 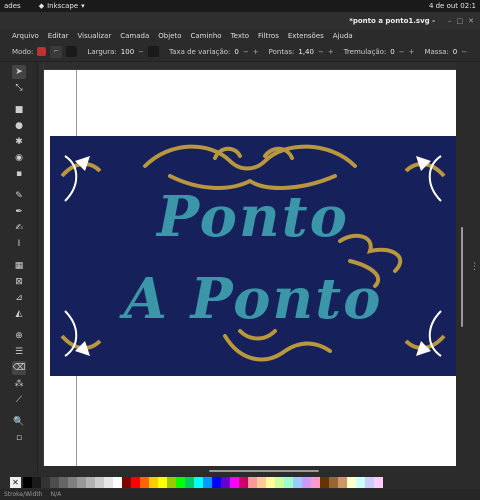 I want to click on vertical-scroll-thumb, so click(x=462, y=277).